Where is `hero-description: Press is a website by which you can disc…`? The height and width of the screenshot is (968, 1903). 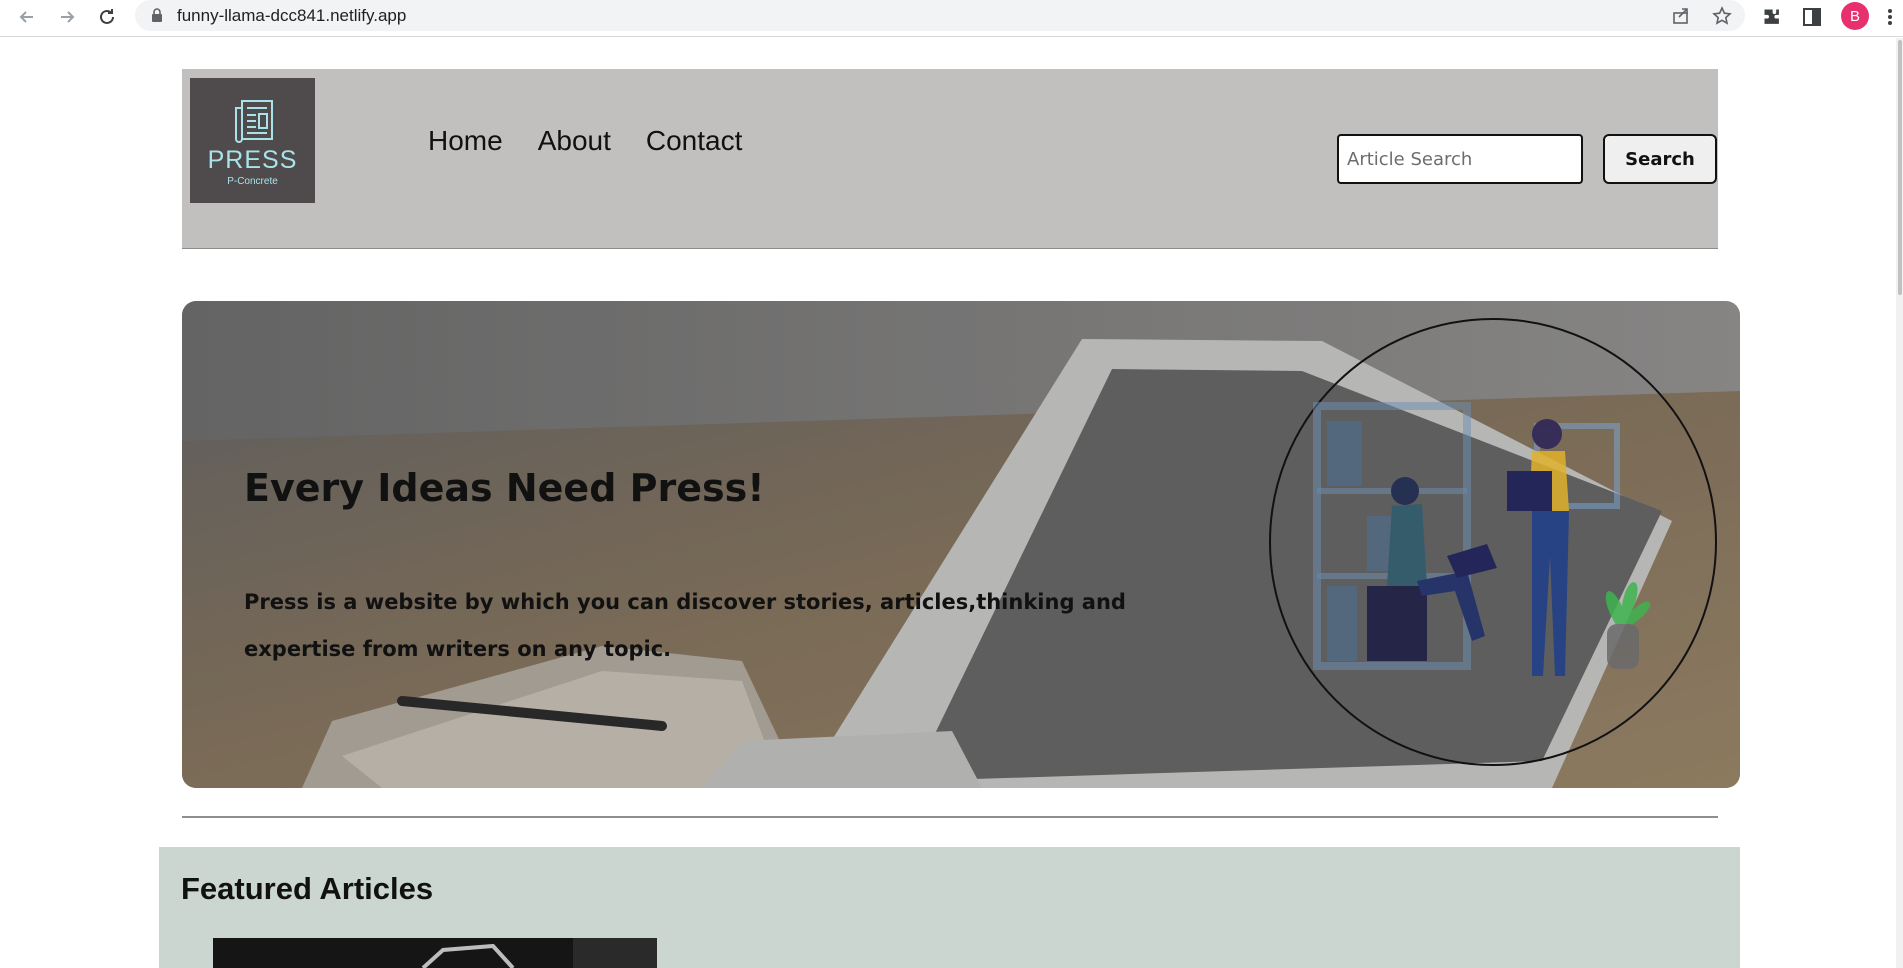
hero-description: Press is a website by which you can disc… is located at coordinates (685, 625).